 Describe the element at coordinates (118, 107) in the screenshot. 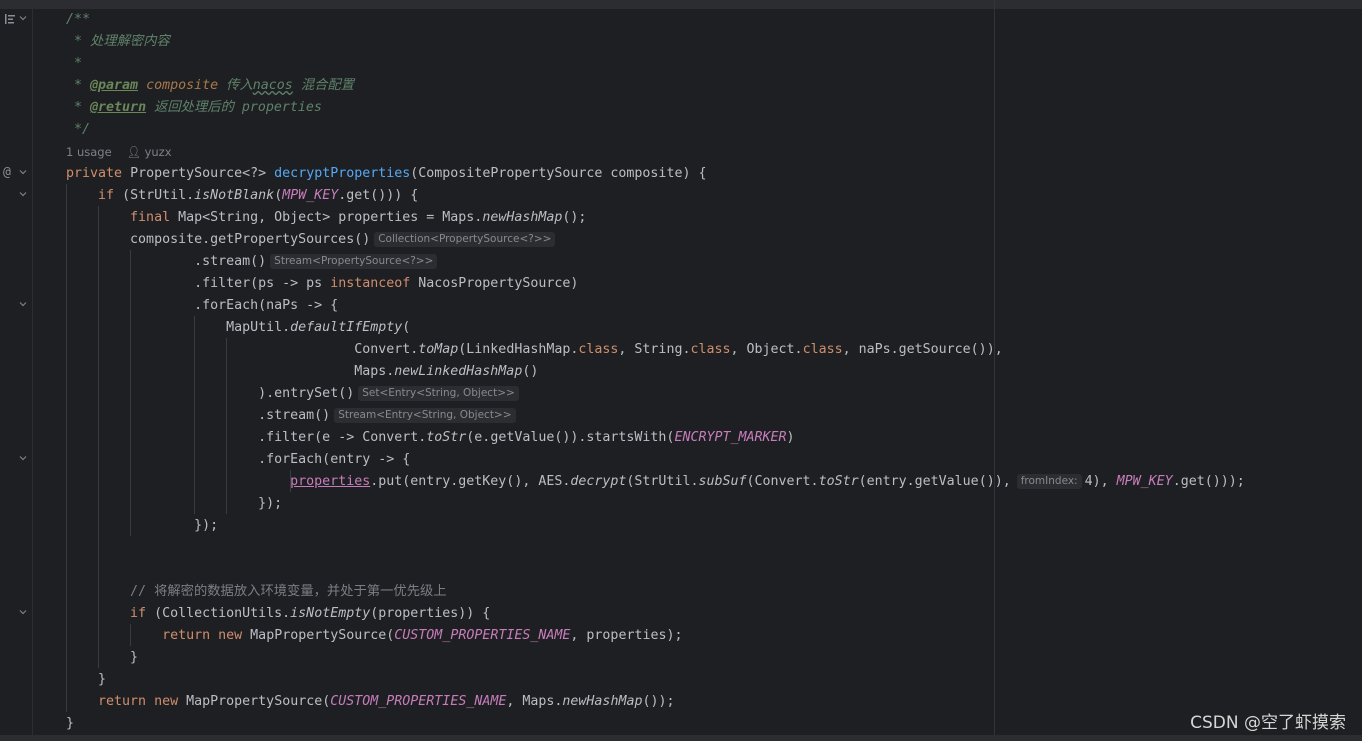

I see `javadoc-return-tag: @return` at that location.